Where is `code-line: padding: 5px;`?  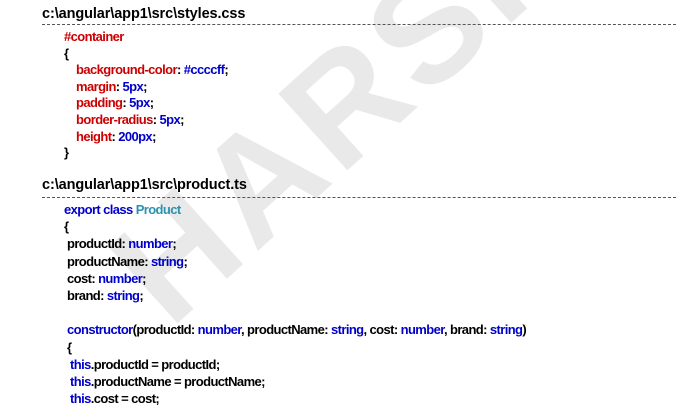
code-line: padding: 5px; is located at coordinates (109, 103).